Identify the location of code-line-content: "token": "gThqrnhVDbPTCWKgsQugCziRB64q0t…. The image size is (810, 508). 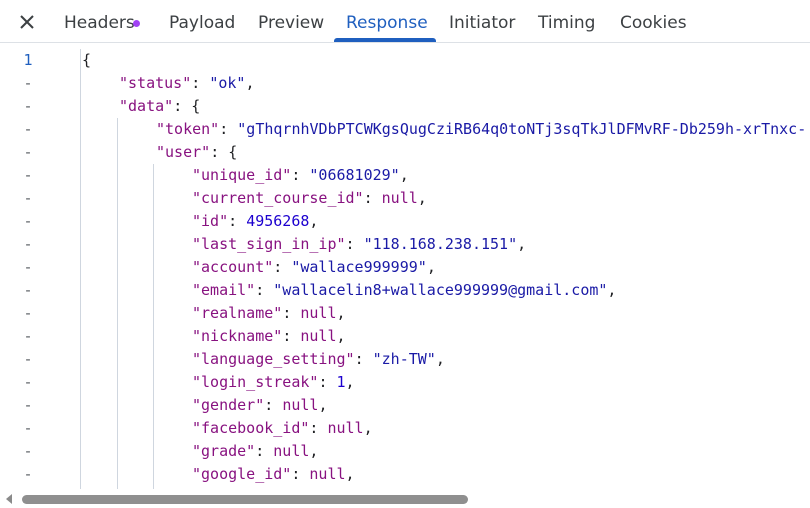
(481, 129).